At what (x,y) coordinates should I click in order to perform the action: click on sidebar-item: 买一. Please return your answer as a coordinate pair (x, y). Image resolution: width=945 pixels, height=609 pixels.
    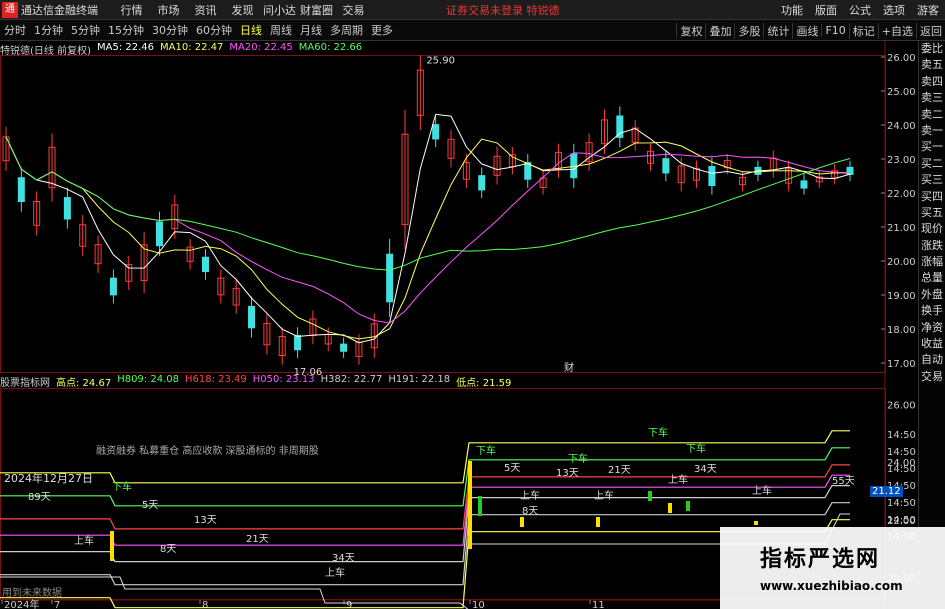
    Looking at the image, I should click on (932, 147).